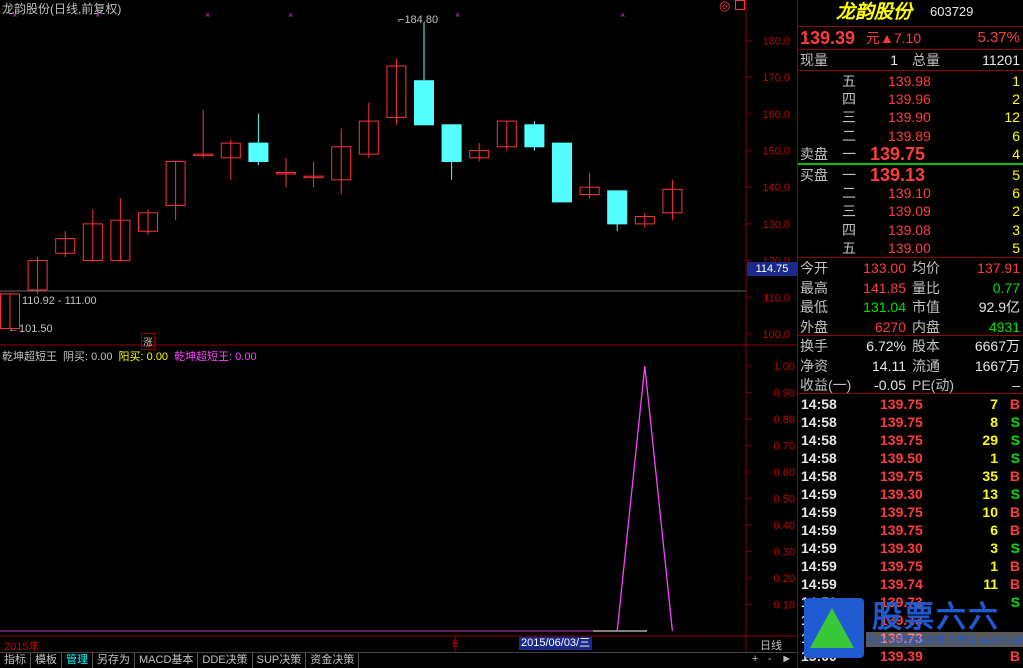 The height and width of the screenshot is (668, 1023). Describe the element at coordinates (88, 357) in the screenshot. I see `legend-item: 阴买: 0.00` at that location.